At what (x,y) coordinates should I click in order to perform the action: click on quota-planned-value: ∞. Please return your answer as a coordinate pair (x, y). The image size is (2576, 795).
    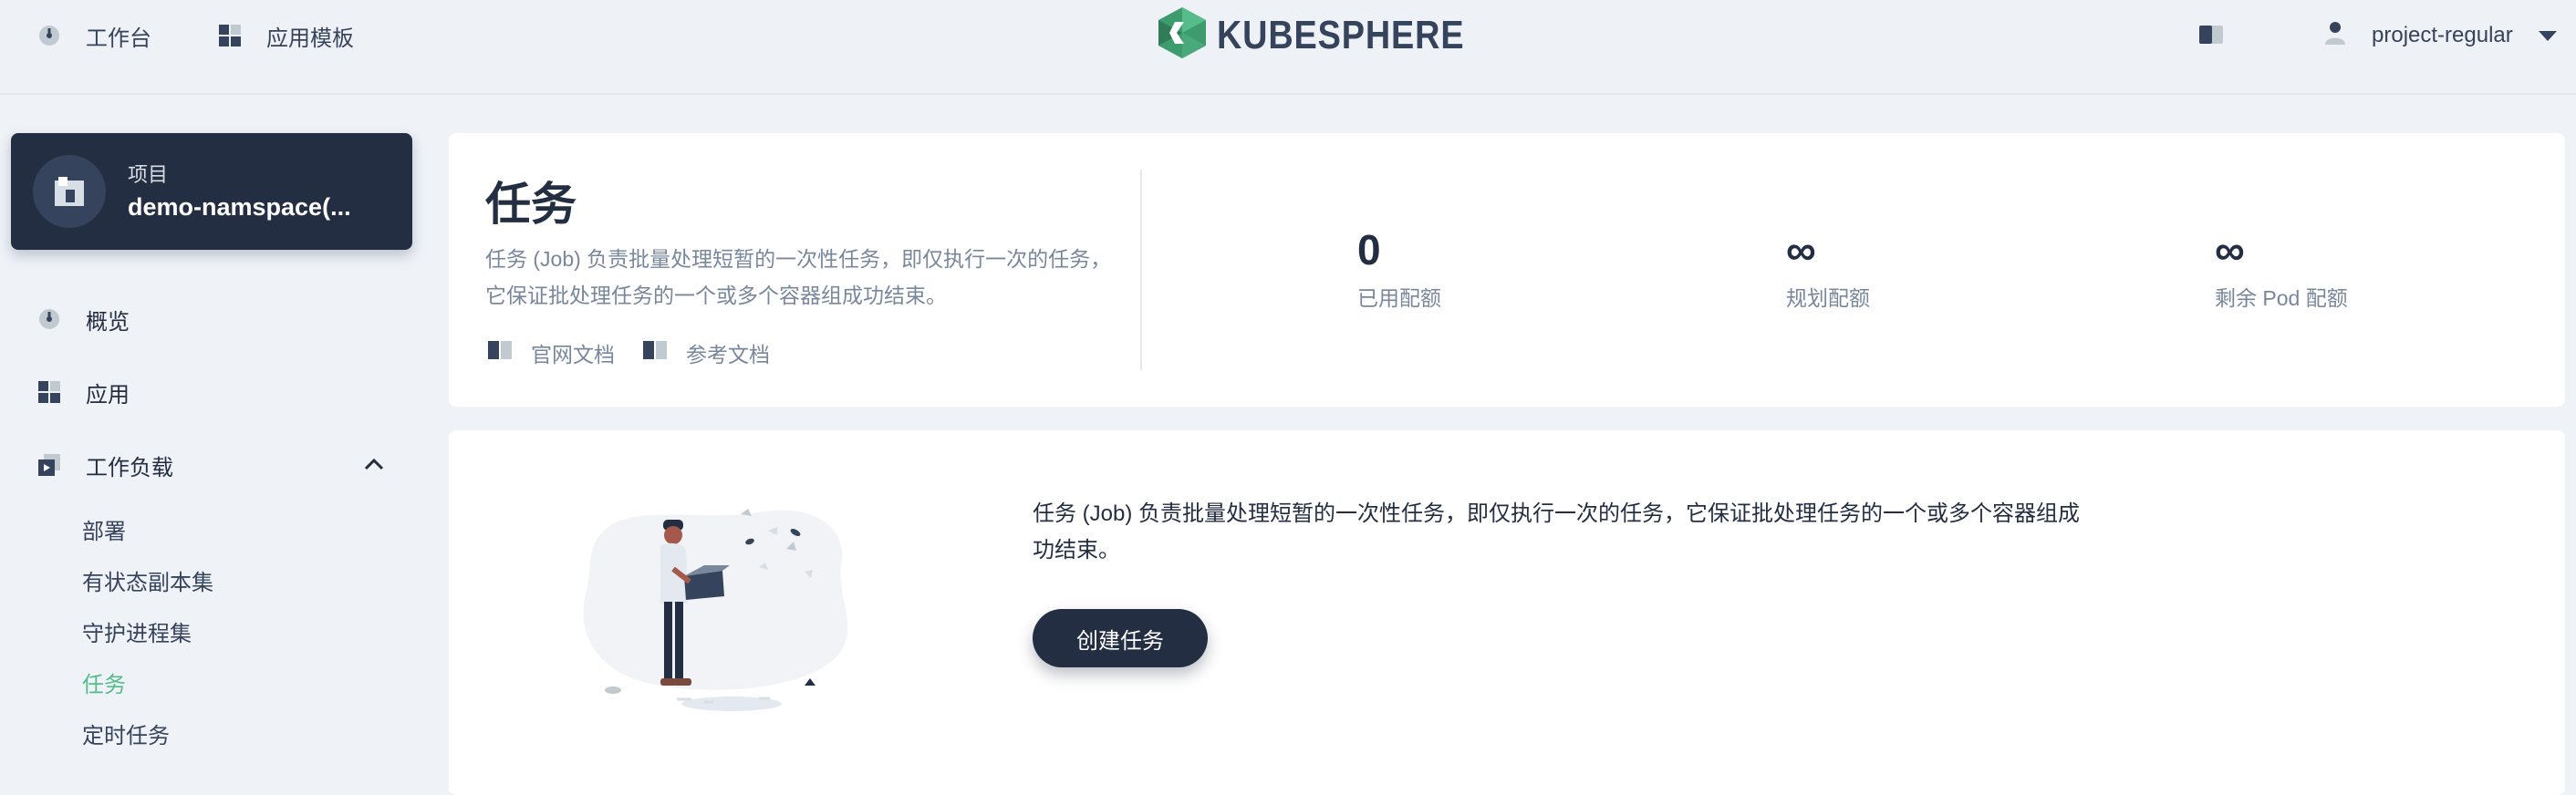
    Looking at the image, I should click on (1801, 250).